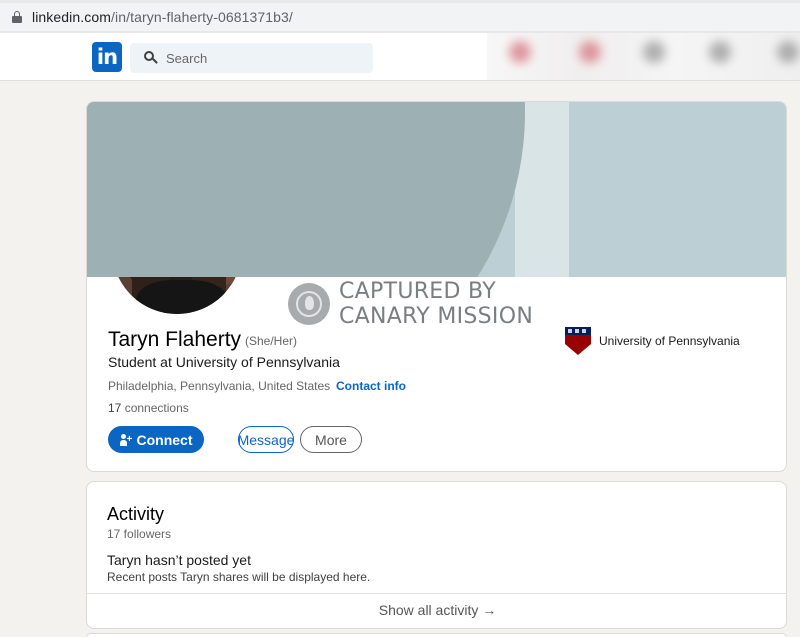 This screenshot has height=637, width=800. What do you see at coordinates (271, 341) in the screenshot?
I see `profile-pronouns: (She/Her)` at bounding box center [271, 341].